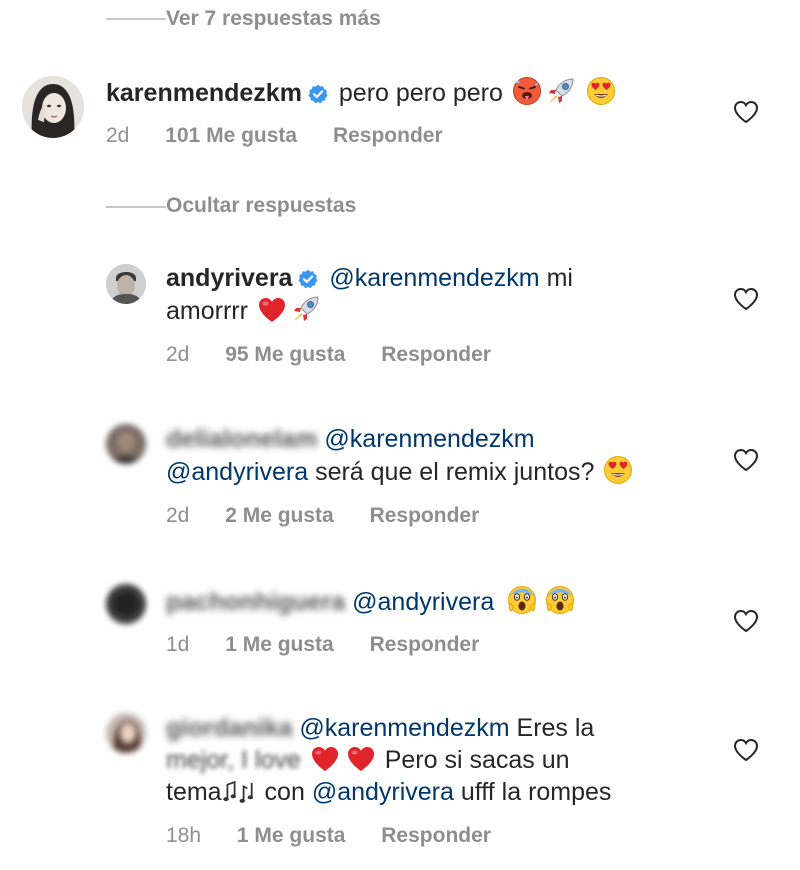 The height and width of the screenshot is (870, 800). Describe the element at coordinates (261, 206) in the screenshot. I see `hide-replies-button: Ocultar respuestas` at that location.